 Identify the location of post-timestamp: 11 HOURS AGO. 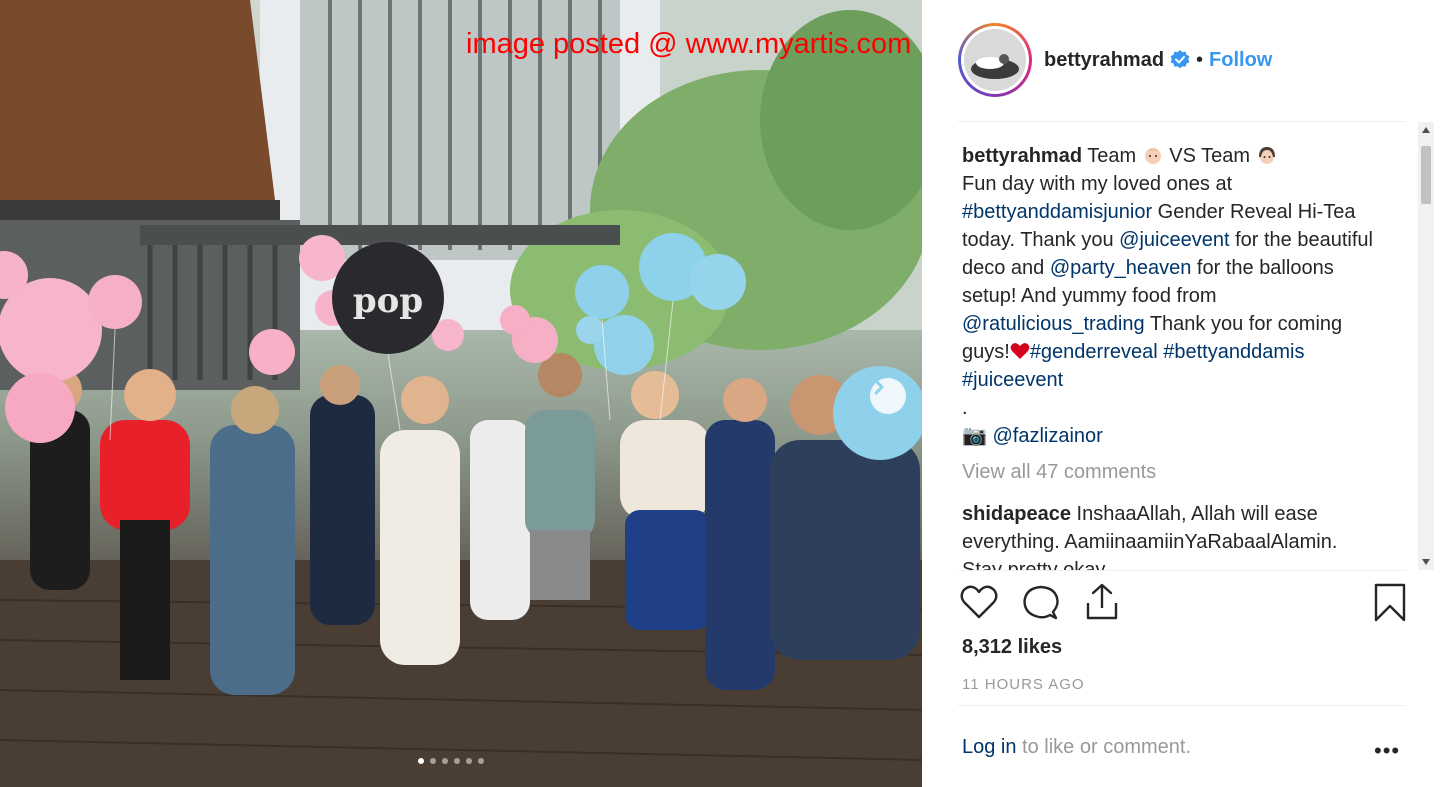
(1023, 684).